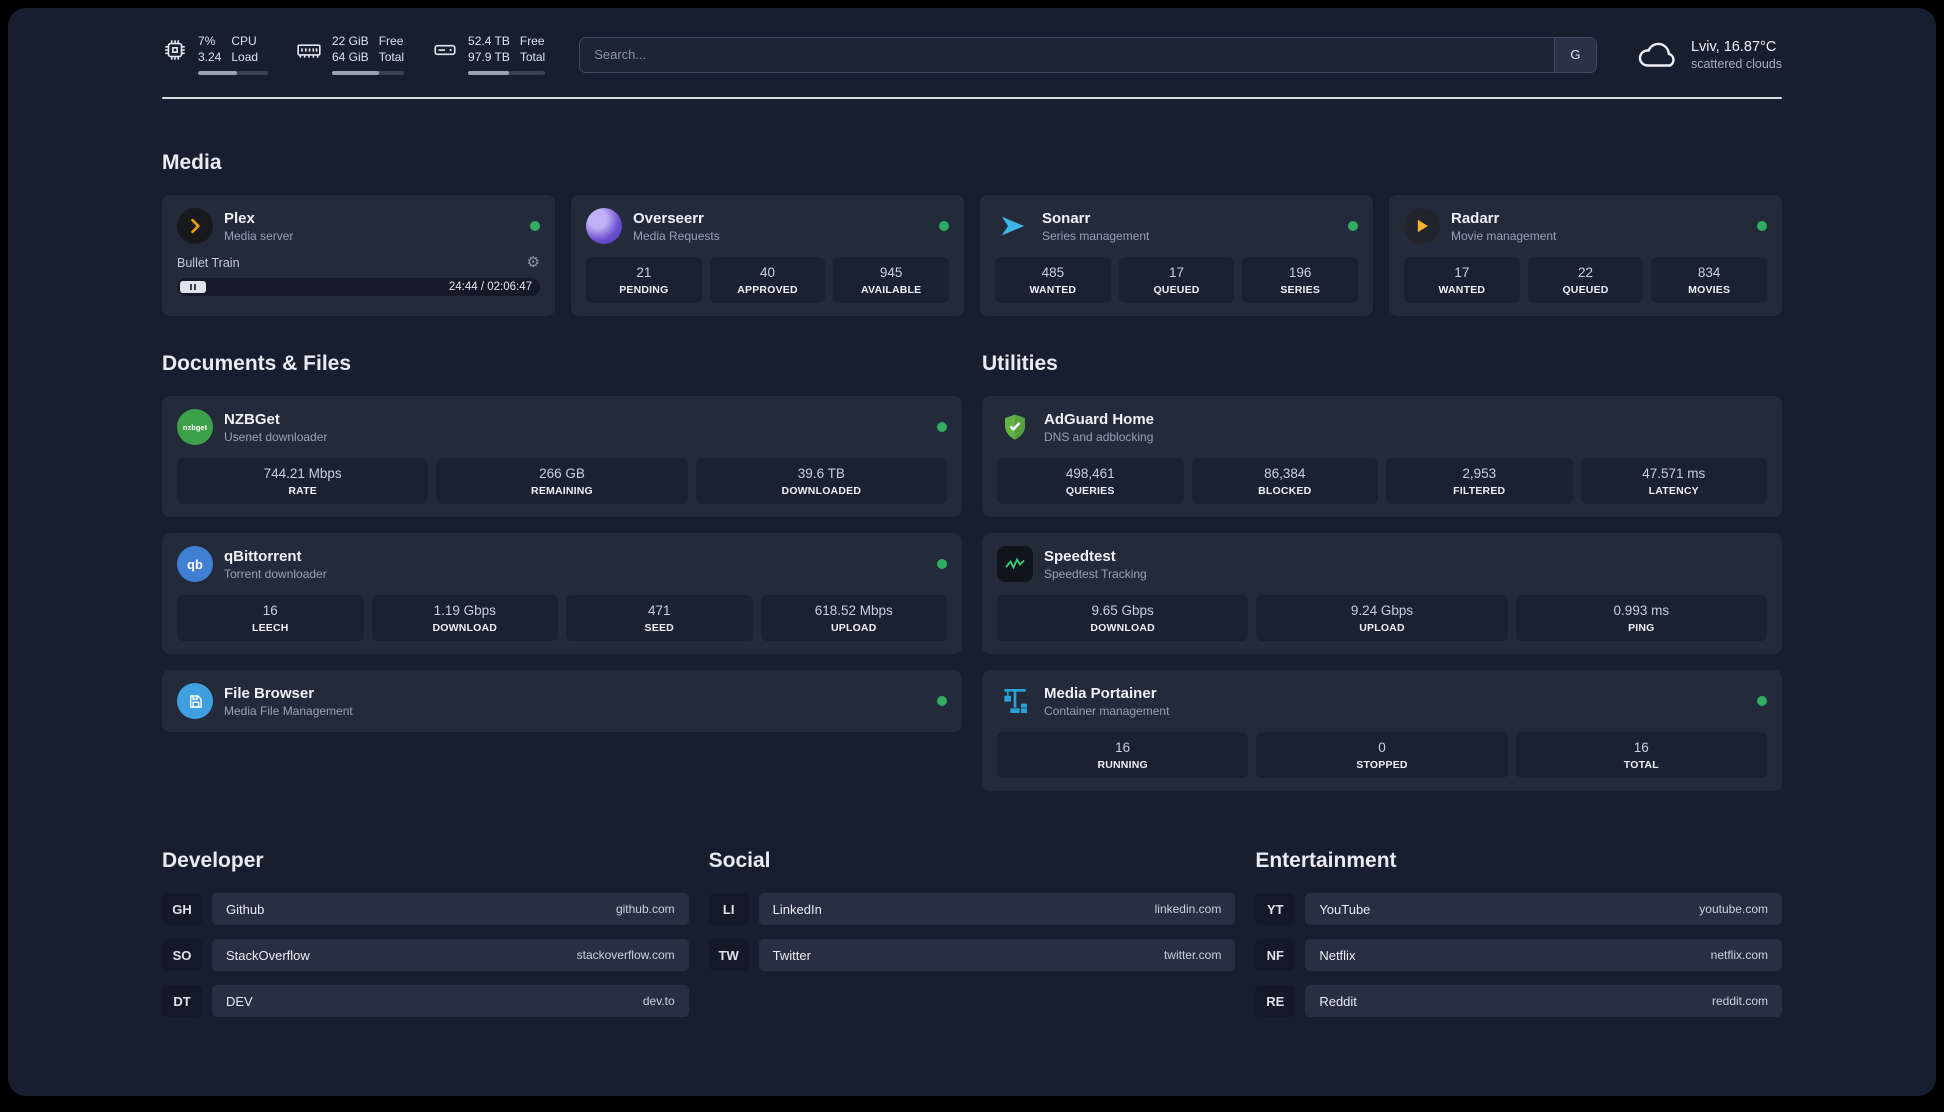  Describe the element at coordinates (532, 41) in the screenshot. I see `disk-label-top: Free` at that location.